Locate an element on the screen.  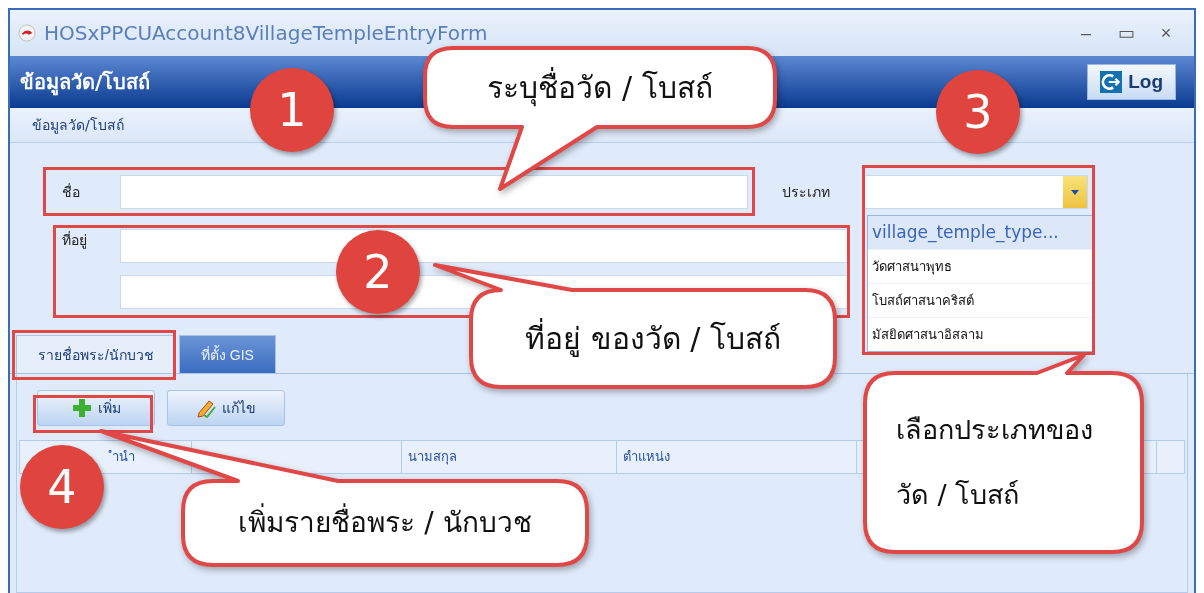
dropdown-option: มัสยิดศาสนาอิสลาม is located at coordinates (980, 334).